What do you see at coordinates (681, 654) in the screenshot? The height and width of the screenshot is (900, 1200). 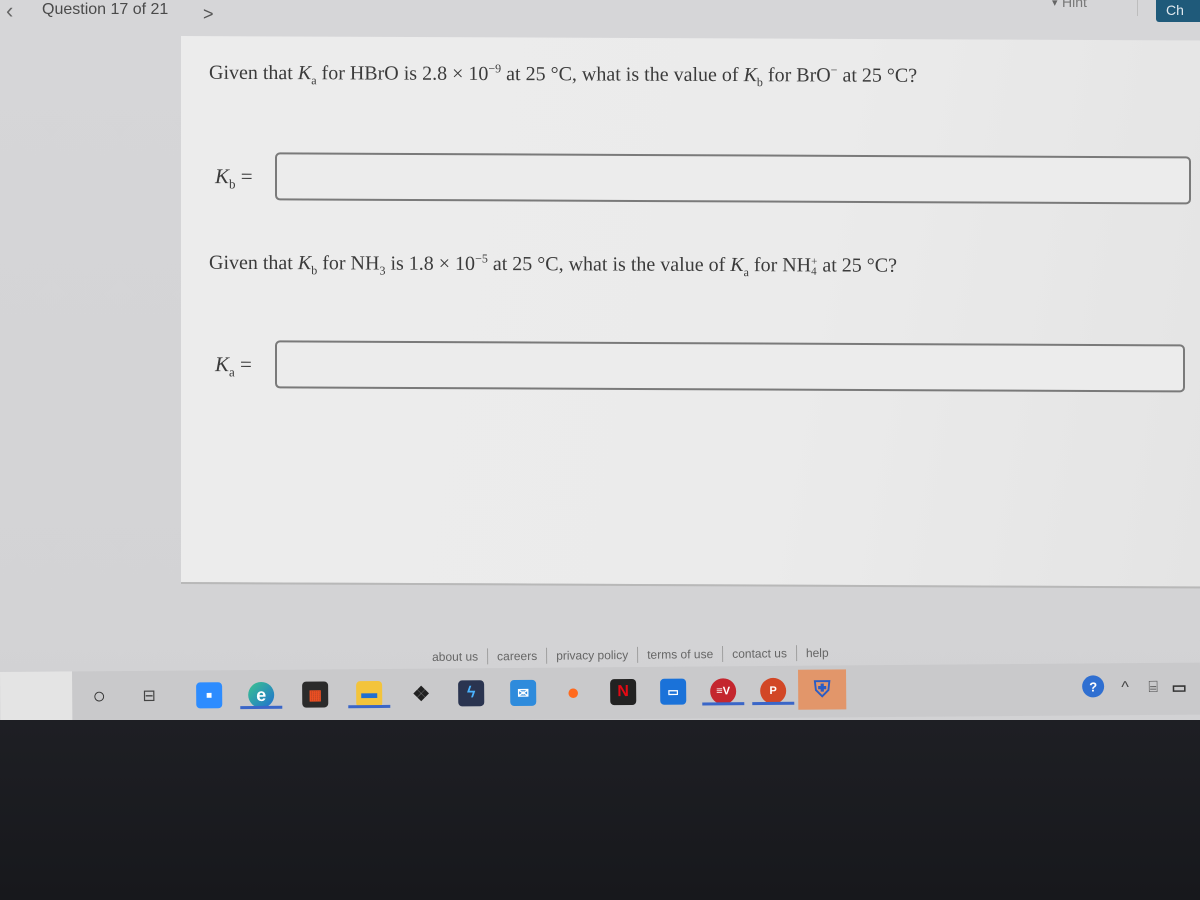 I see `footer-link-terms-of-use: terms of use` at bounding box center [681, 654].